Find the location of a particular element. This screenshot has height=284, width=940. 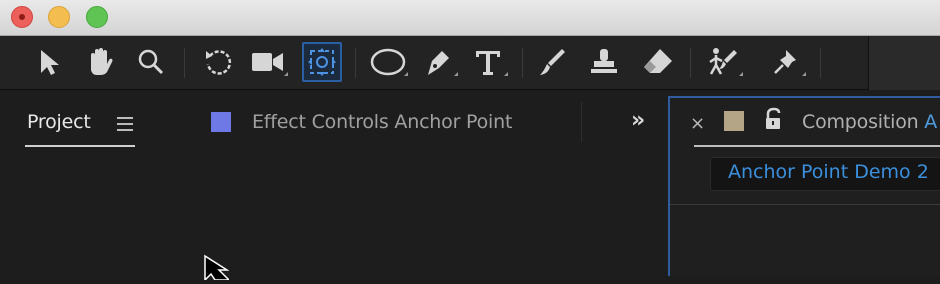

close-tab-icon: × is located at coordinates (697, 123).